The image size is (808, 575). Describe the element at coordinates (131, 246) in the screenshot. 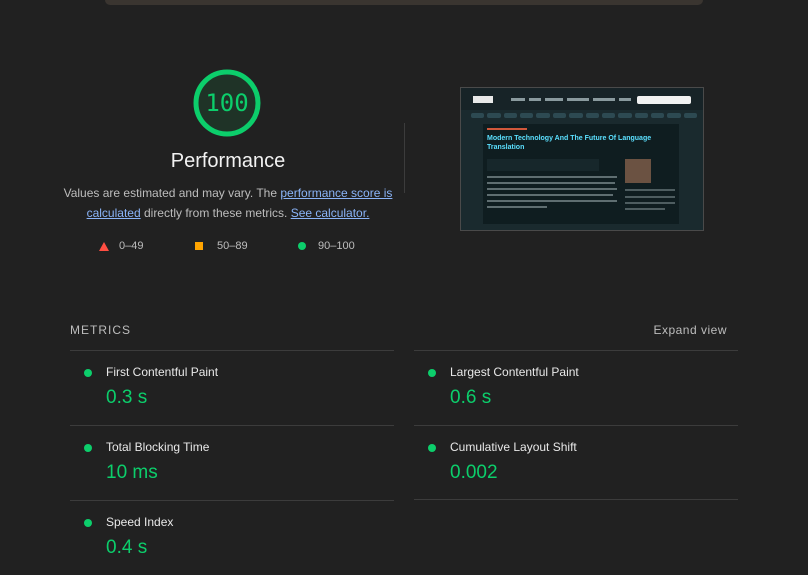

I see `legend-label: 0–49` at that location.